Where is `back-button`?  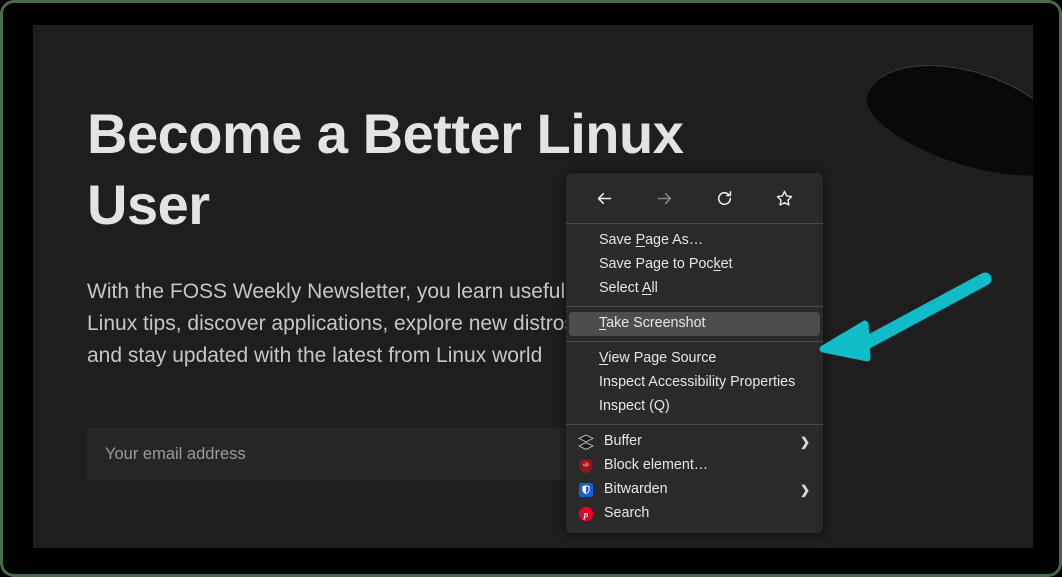 back-button is located at coordinates (604, 198).